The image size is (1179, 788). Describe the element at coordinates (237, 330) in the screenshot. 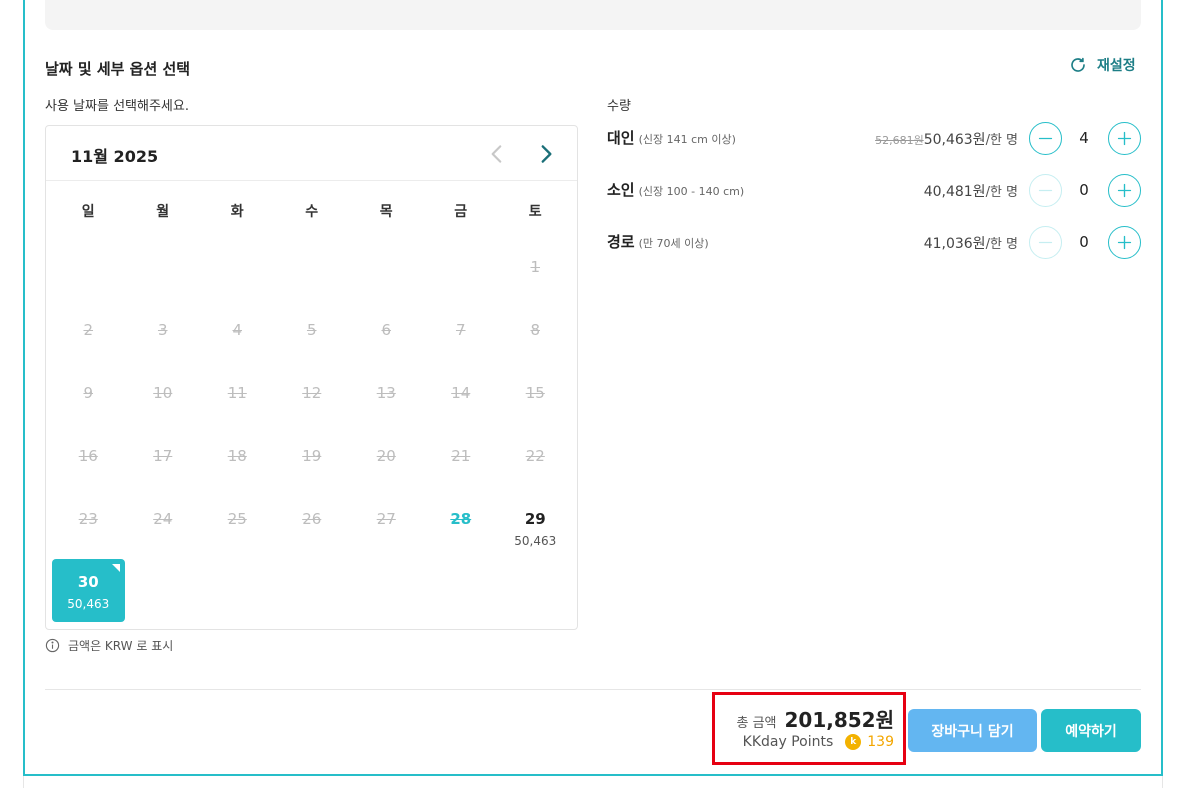

I see `calendar-day-number: 4` at that location.